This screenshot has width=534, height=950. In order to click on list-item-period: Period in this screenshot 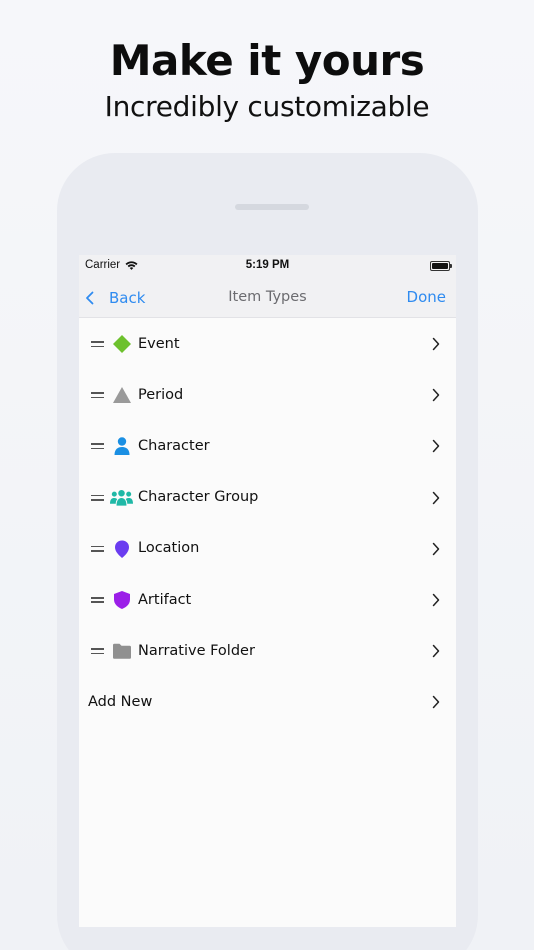, I will do `click(267, 394)`.